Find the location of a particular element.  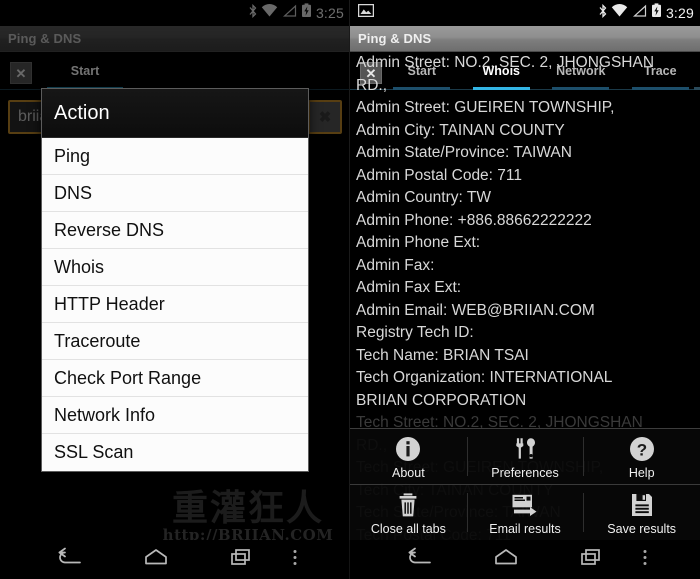

right-app-title: Ping & DNS is located at coordinates (395, 38).